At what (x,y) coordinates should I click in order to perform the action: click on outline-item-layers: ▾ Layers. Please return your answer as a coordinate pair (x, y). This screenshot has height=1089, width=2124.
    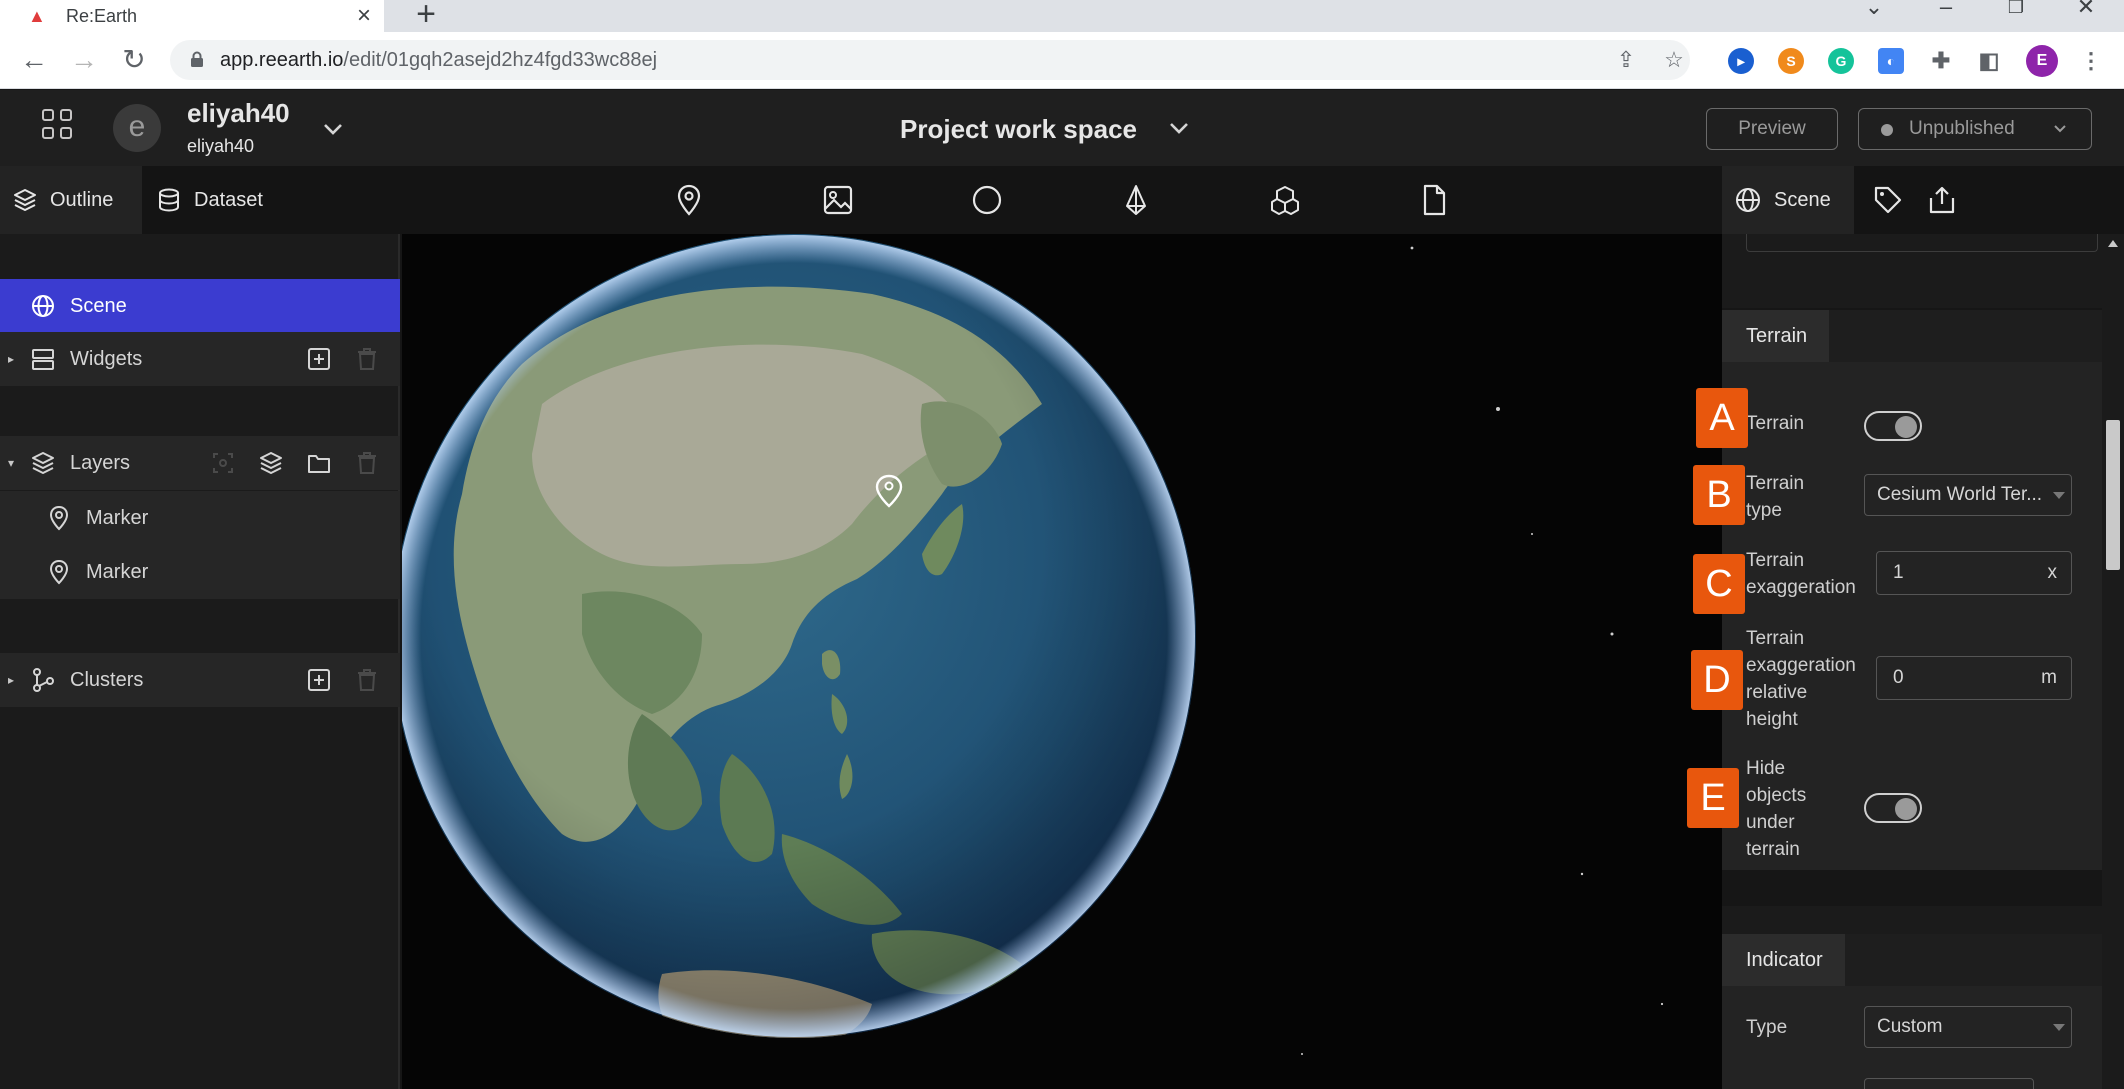
    Looking at the image, I should click on (200, 463).